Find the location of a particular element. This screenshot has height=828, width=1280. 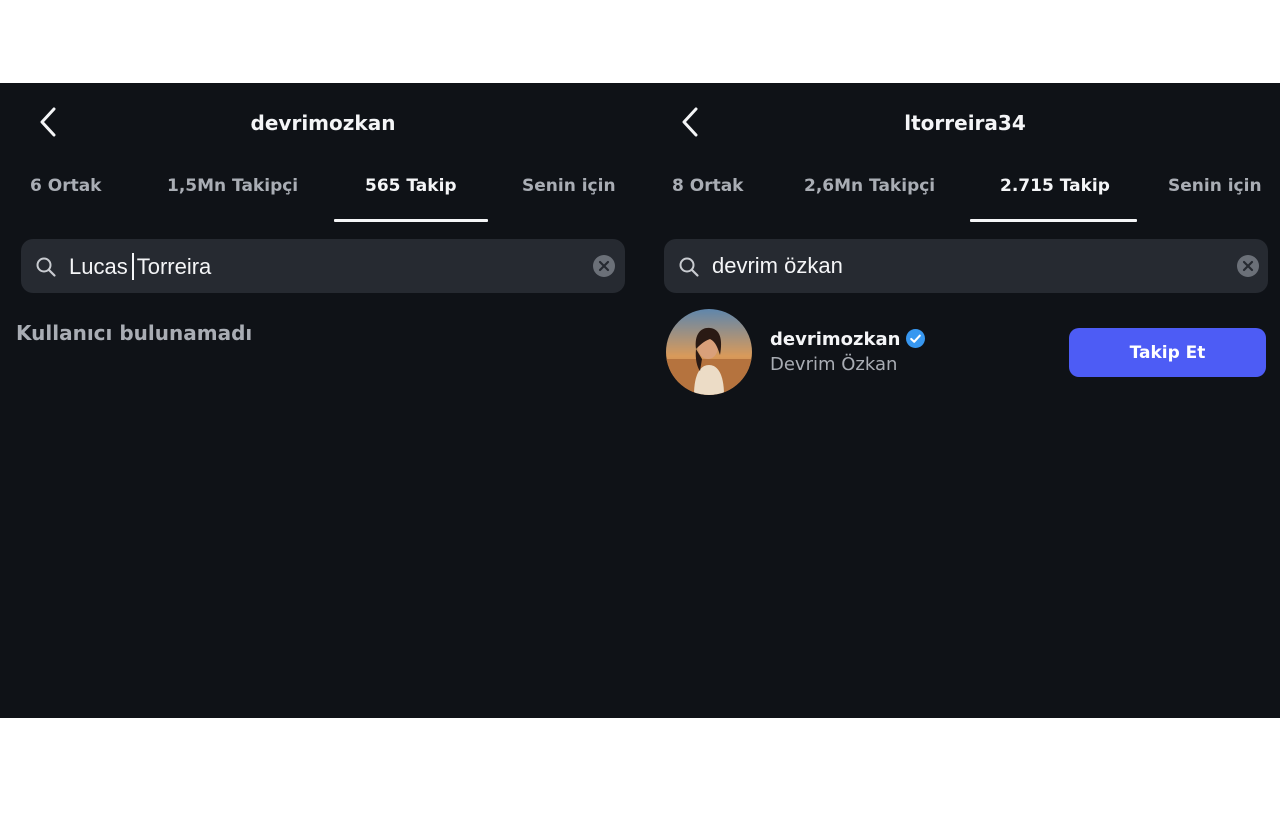

no-results-message: Kullanıcı bulunamadı is located at coordinates (134, 333).